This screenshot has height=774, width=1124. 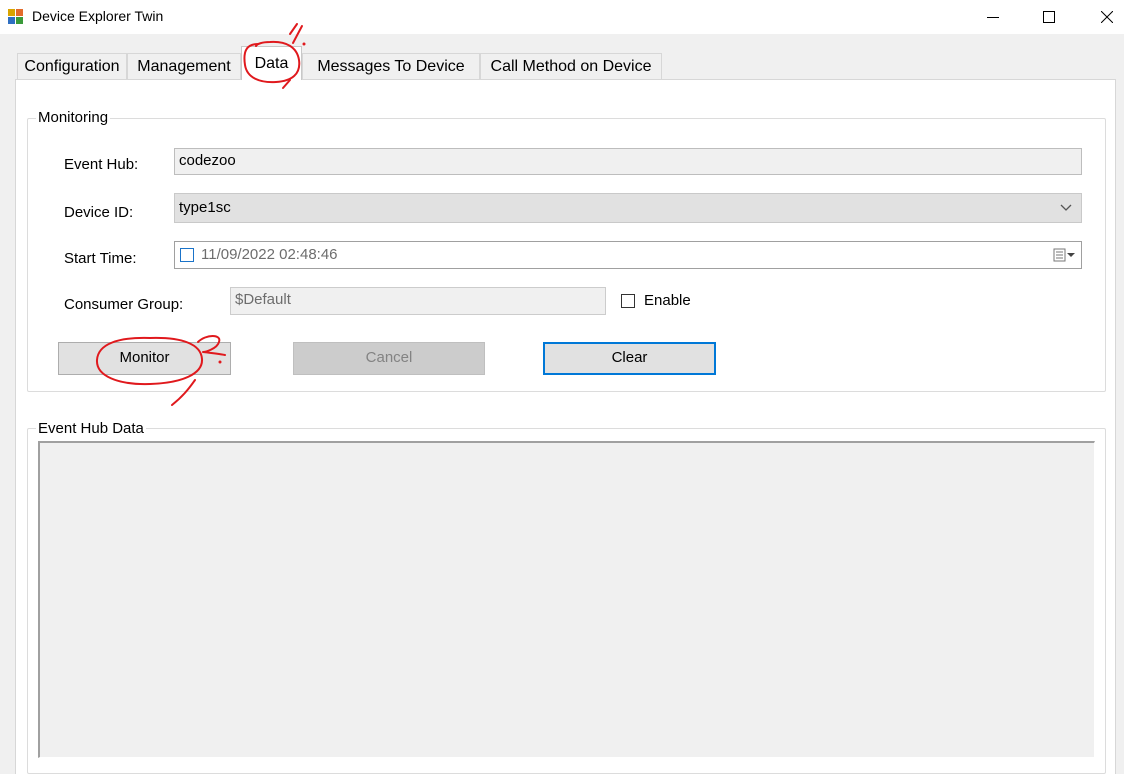 What do you see at coordinates (124, 304) in the screenshot?
I see `consumer-group-label: Consumer Group:` at bounding box center [124, 304].